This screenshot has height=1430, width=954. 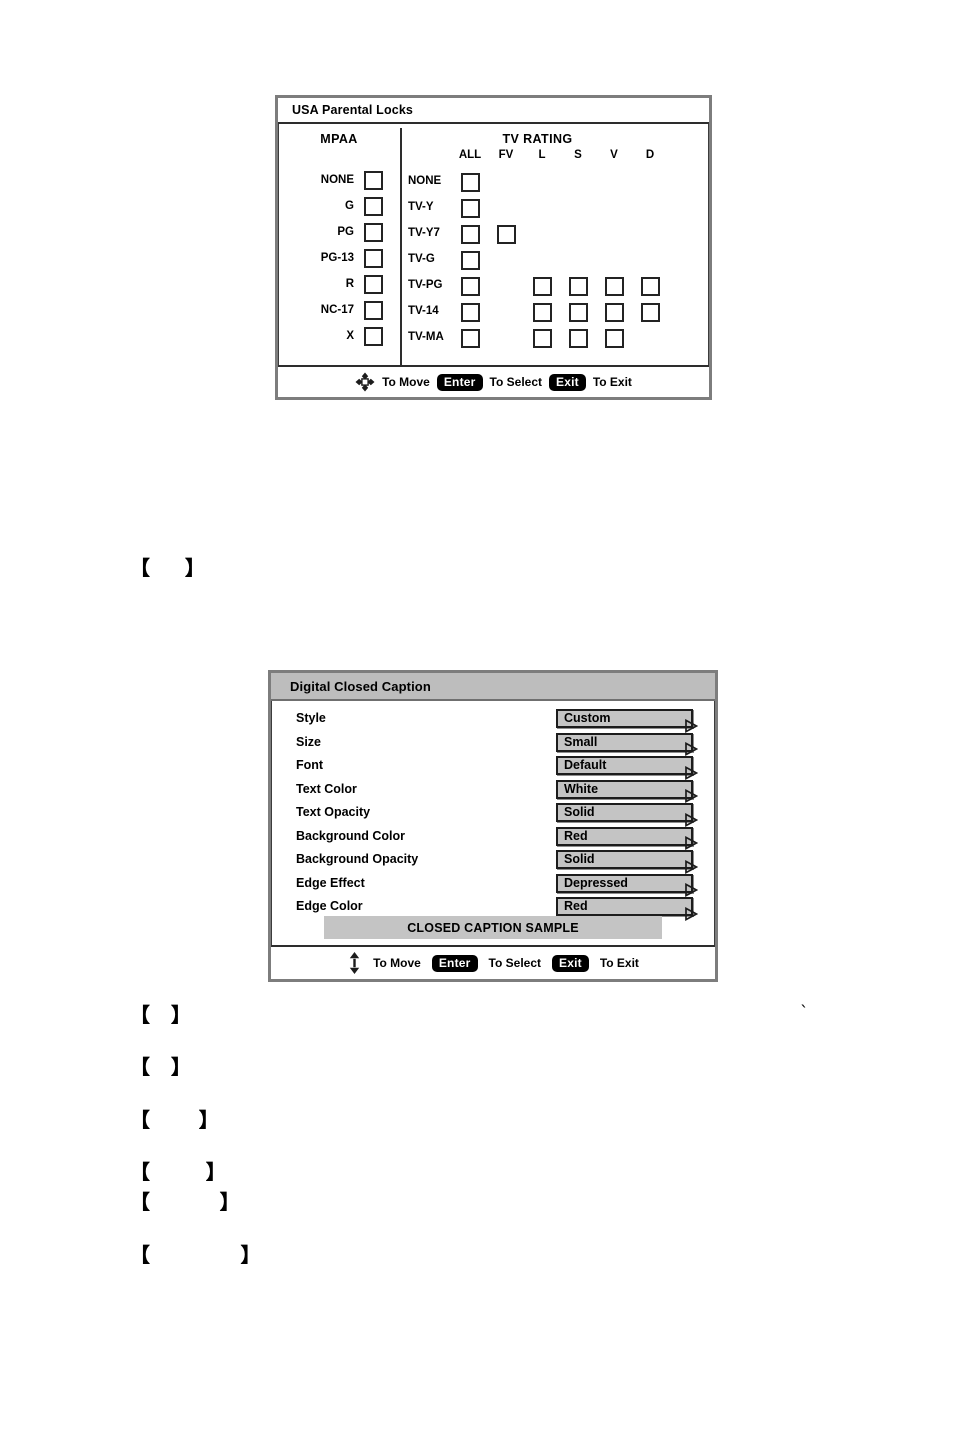 I want to click on dcc-setting-label: Edge Effect, so click(x=330, y=882).